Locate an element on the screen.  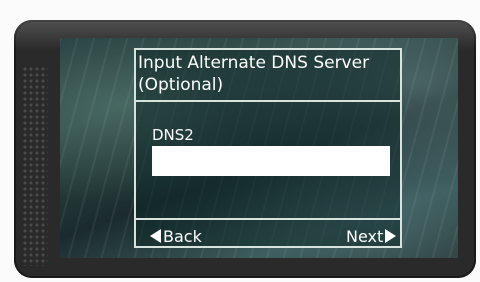
back-button: Back is located at coordinates (176, 236).